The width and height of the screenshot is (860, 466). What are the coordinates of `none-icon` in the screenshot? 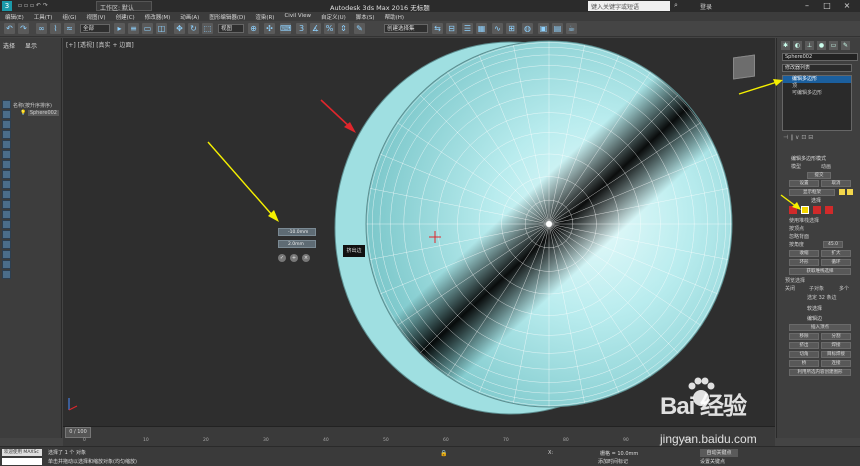 It's located at (6, 244).